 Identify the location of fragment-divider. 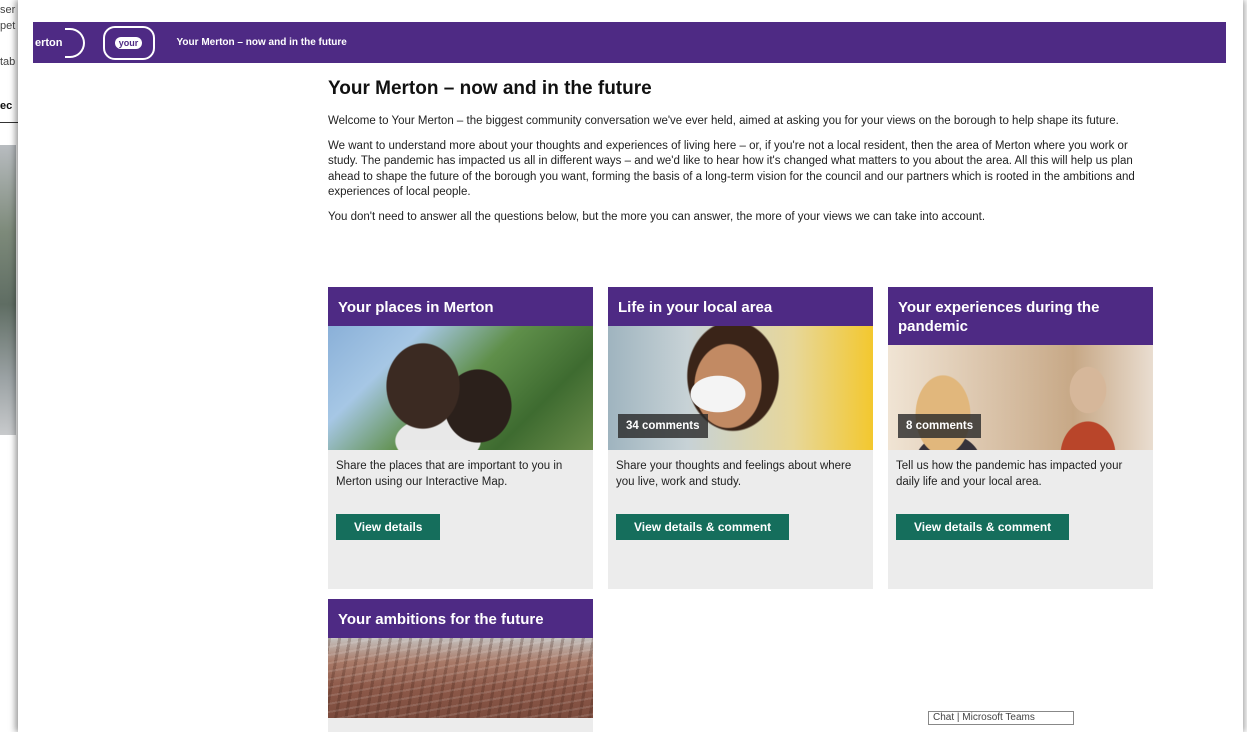
(9, 122).